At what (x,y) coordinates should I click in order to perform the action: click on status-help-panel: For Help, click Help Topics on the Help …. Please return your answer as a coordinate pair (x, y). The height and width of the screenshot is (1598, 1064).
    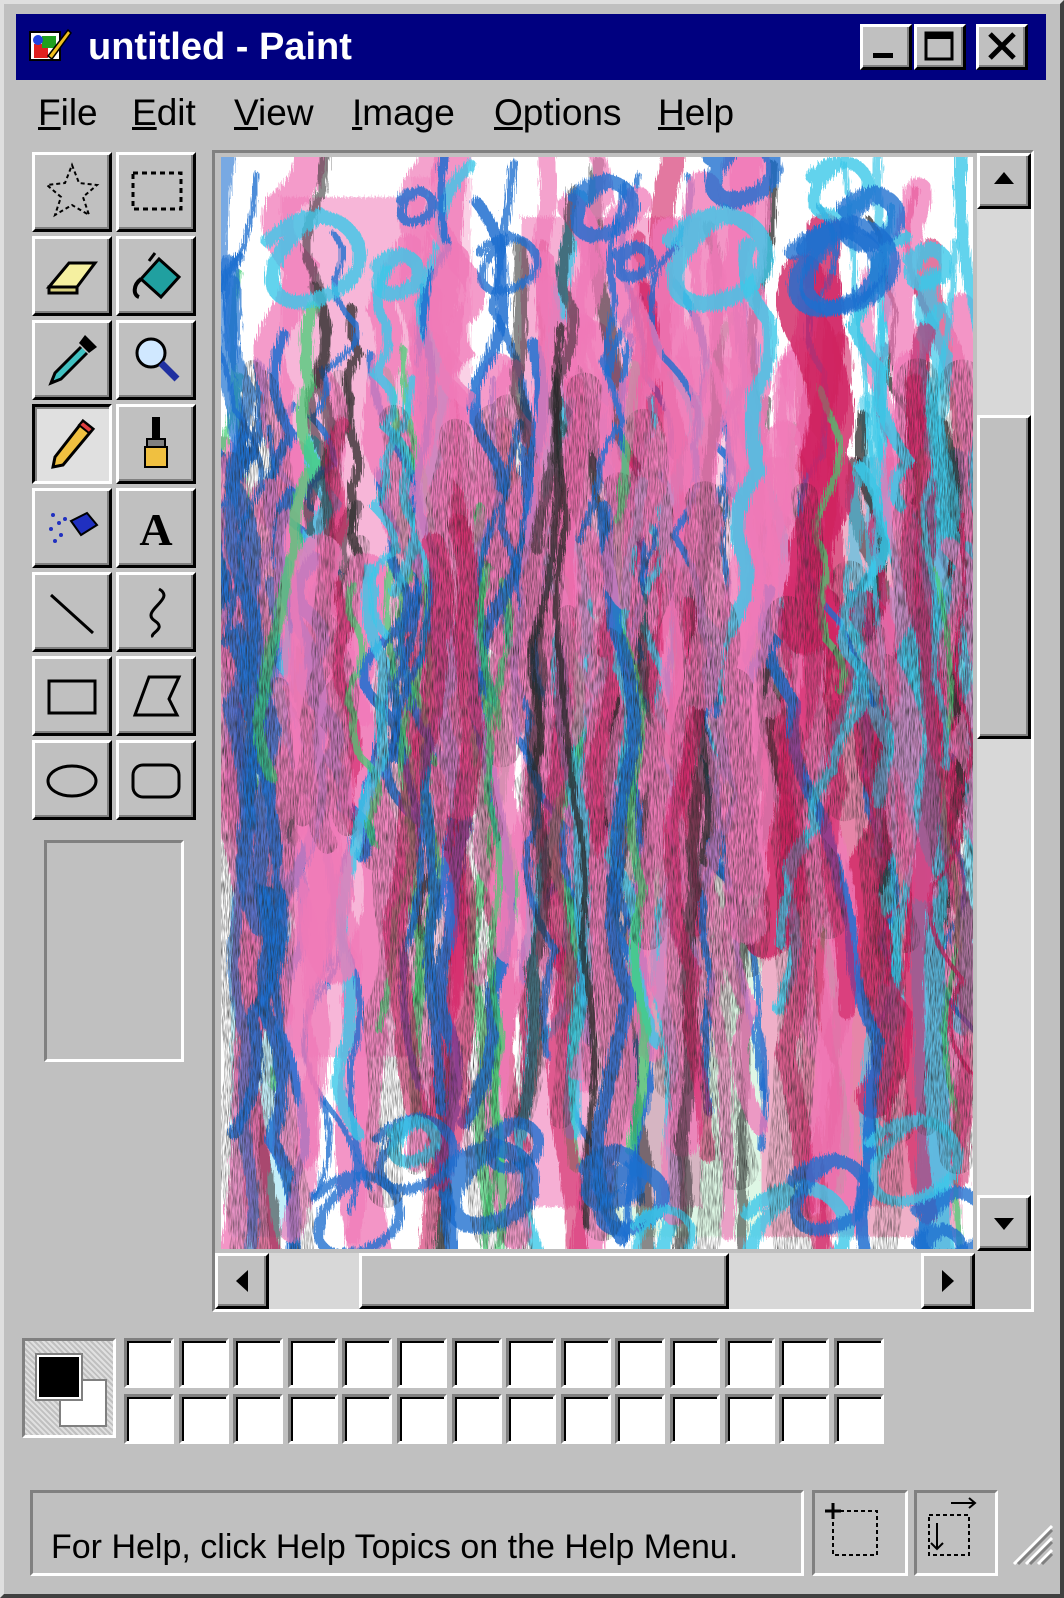
    Looking at the image, I should click on (417, 1533).